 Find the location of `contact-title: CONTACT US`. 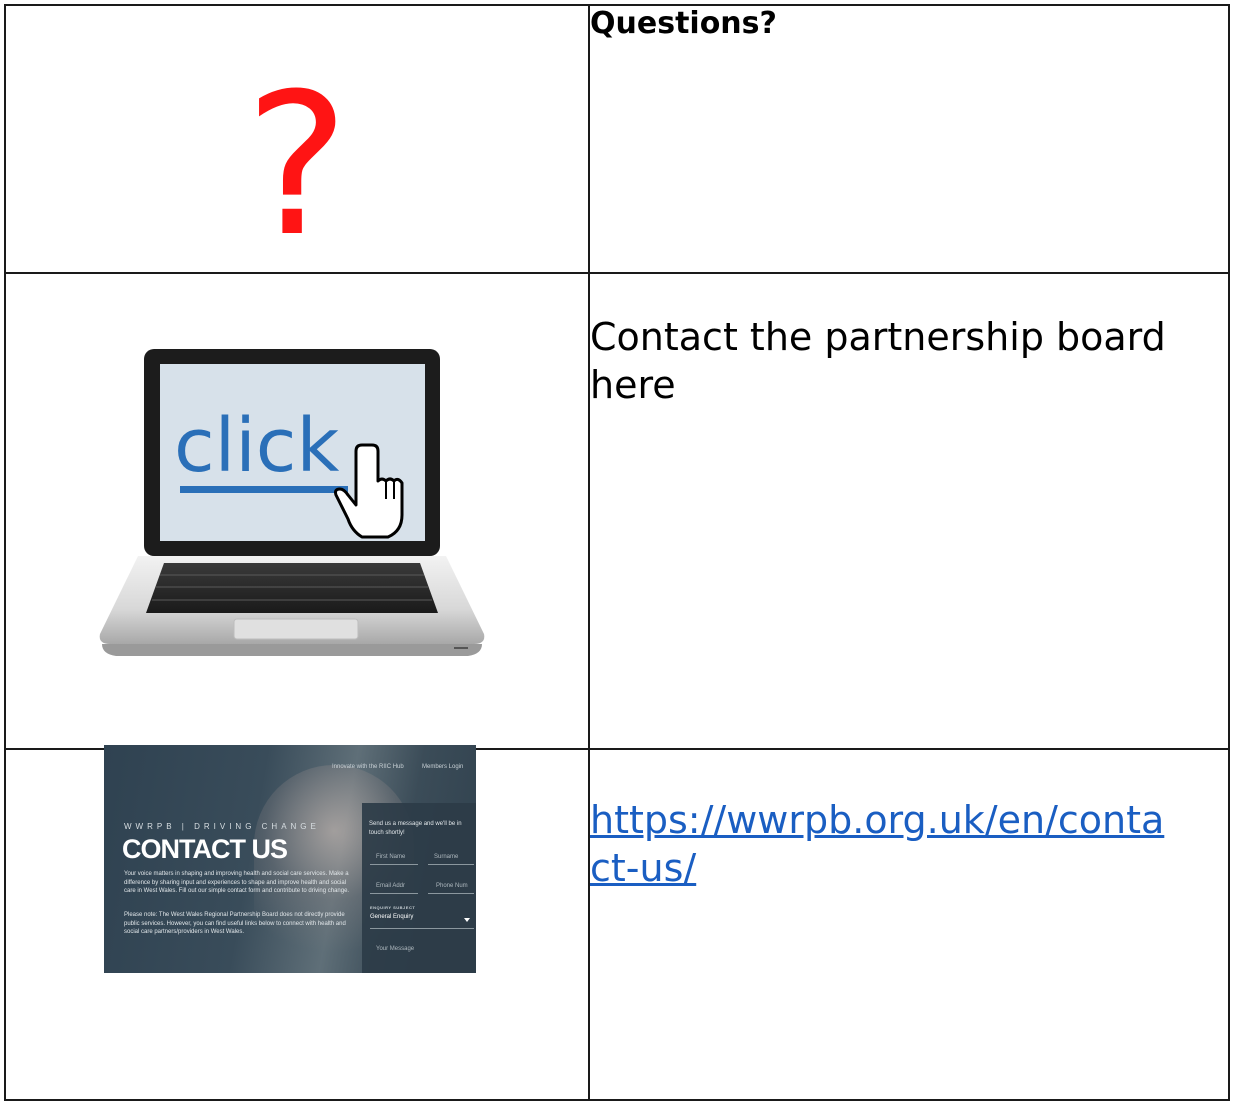

contact-title: CONTACT US is located at coordinates (205, 849).